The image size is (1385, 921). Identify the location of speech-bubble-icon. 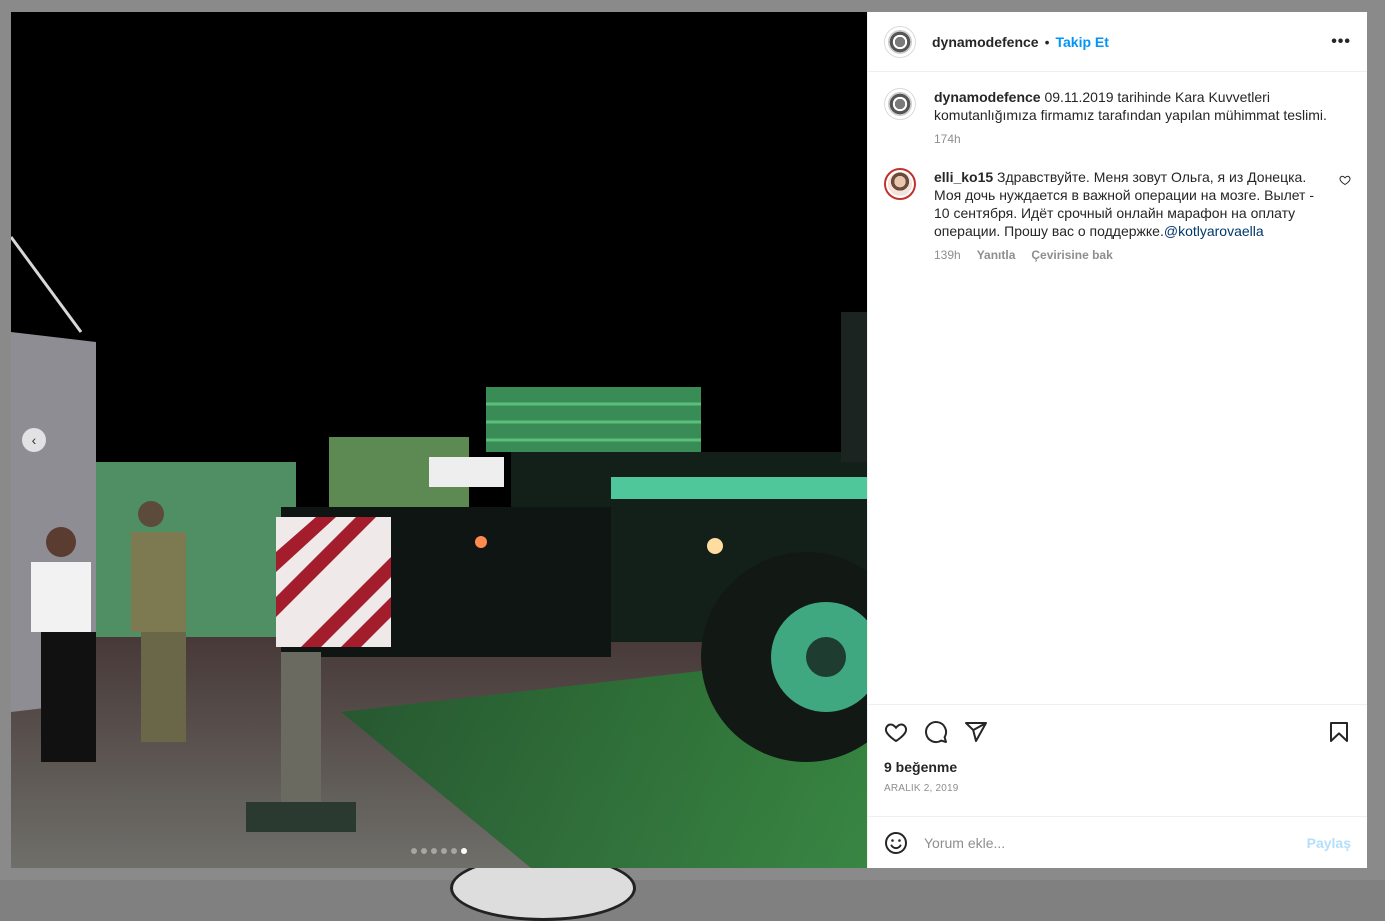
(936, 732).